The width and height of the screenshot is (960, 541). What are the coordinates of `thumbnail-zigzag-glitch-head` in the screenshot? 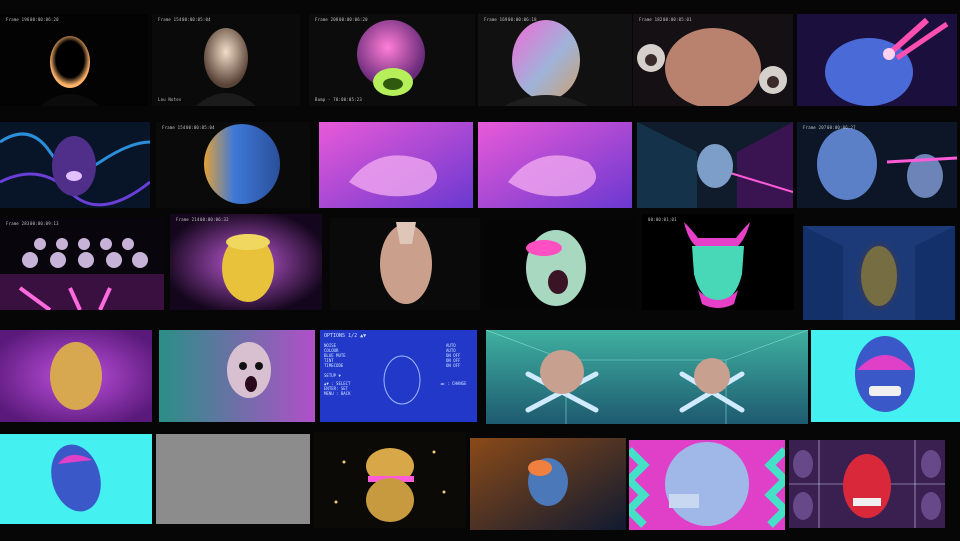 It's located at (707, 485).